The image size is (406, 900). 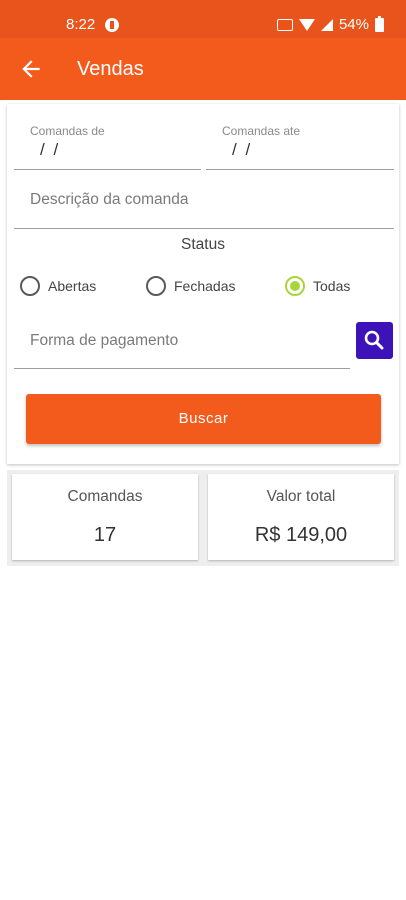 I want to click on comandas-summary-card: Comandas 17, so click(x=105, y=517).